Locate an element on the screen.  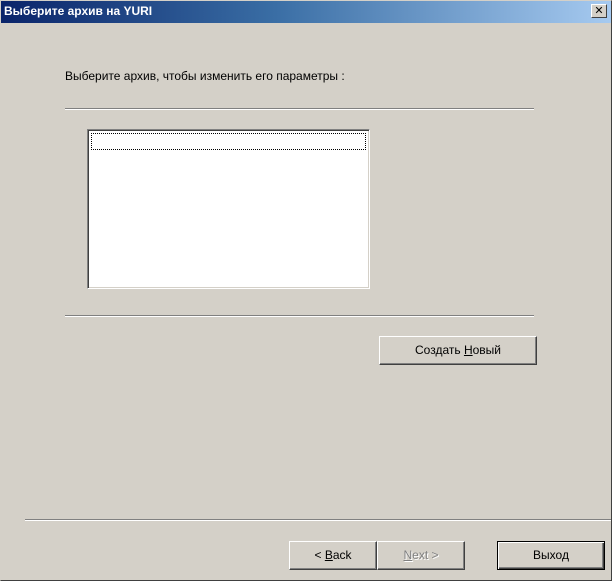
next-button: Next > is located at coordinates (421, 555).